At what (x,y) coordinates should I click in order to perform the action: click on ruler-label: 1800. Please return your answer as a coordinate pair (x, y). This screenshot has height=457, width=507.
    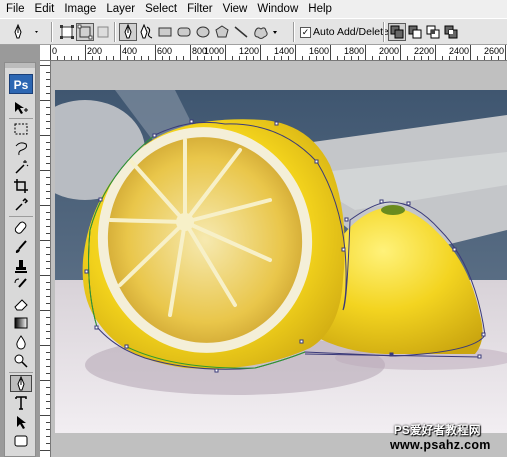
    Looking at the image, I should click on (354, 51).